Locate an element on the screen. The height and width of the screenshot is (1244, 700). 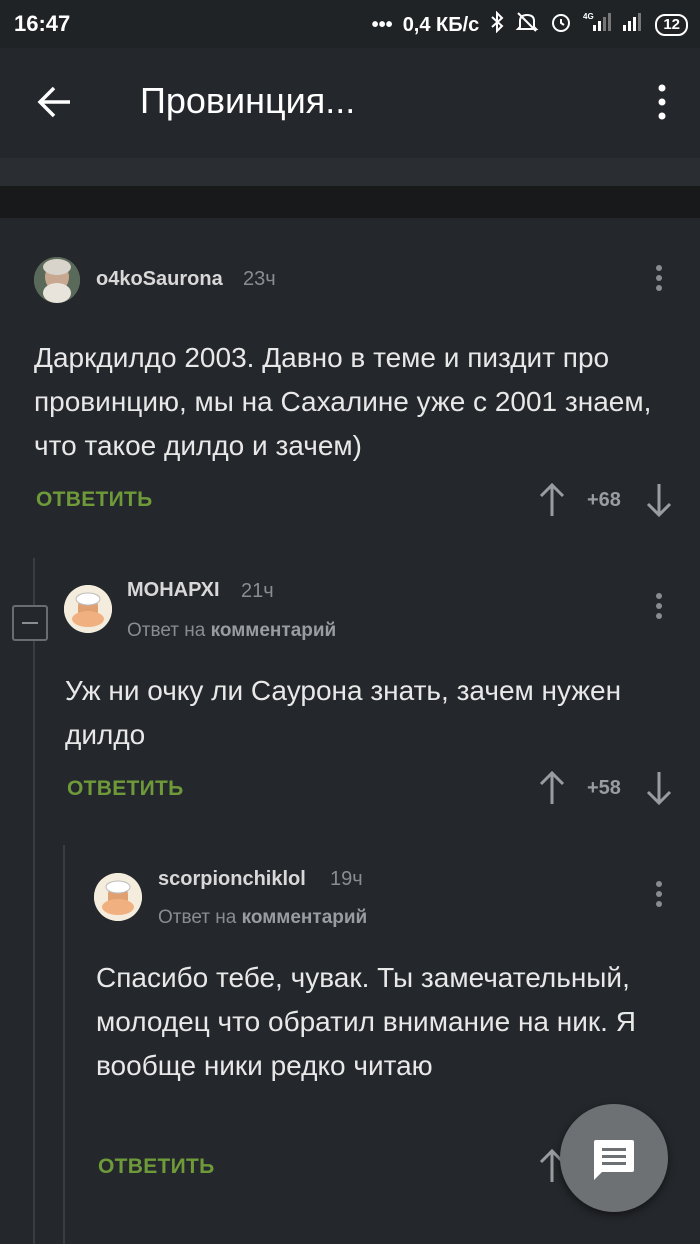
more-menu-button is located at coordinates (662, 102).